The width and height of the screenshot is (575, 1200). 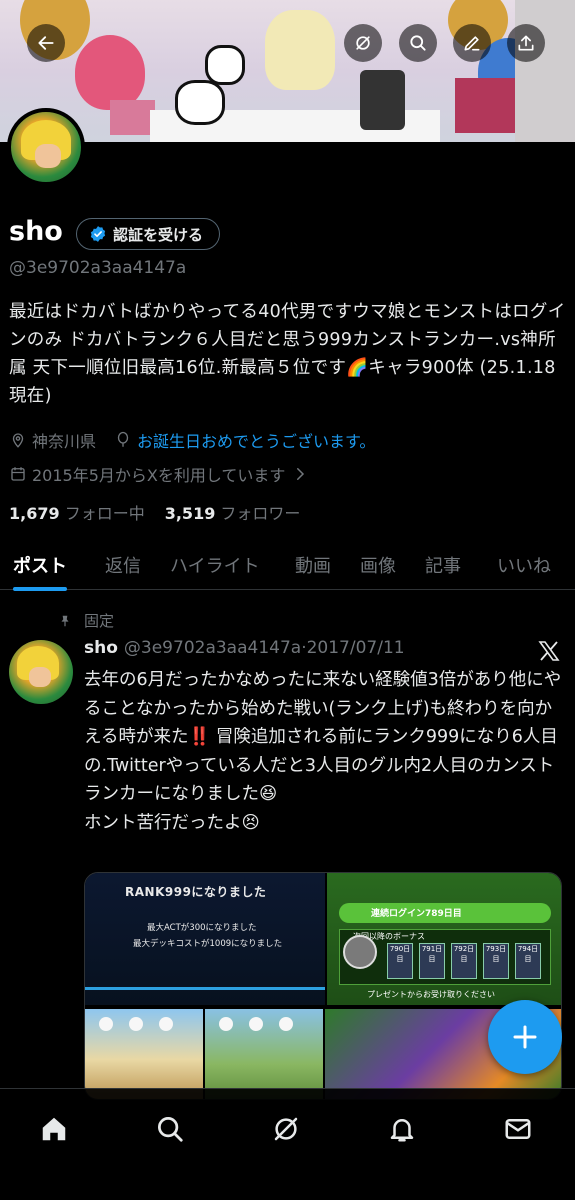 I want to click on banner-character, so click(x=300, y=50).